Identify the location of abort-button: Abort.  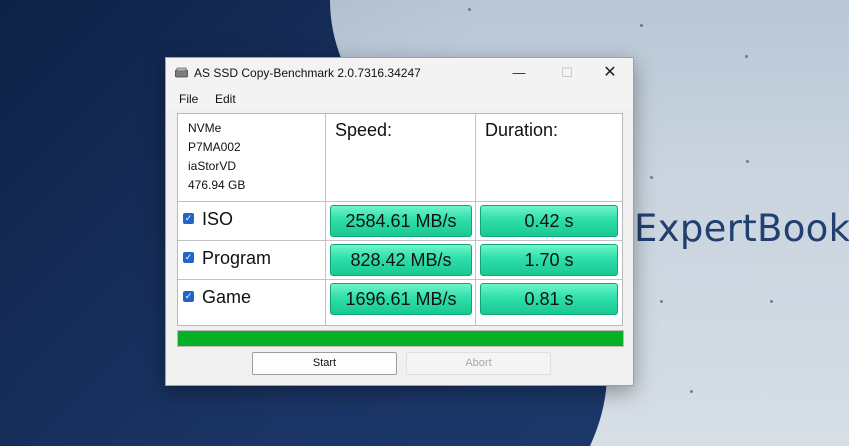
(478, 363).